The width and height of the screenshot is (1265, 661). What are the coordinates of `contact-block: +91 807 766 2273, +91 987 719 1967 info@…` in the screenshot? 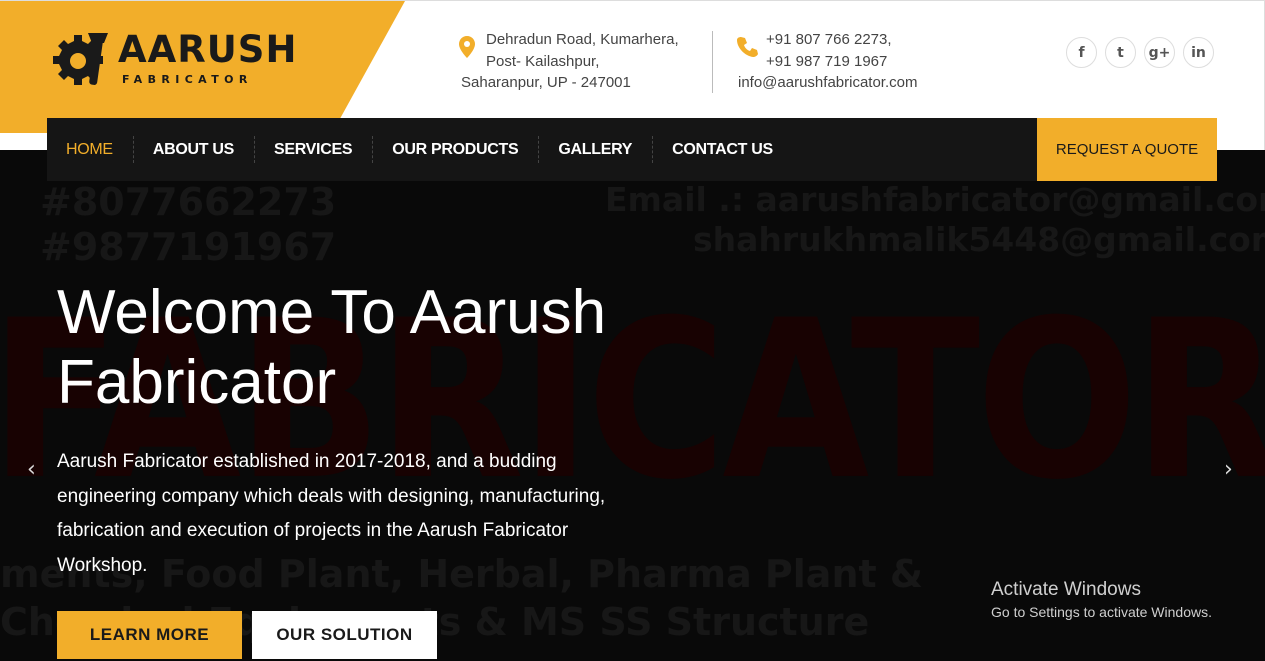 It's located at (826, 61).